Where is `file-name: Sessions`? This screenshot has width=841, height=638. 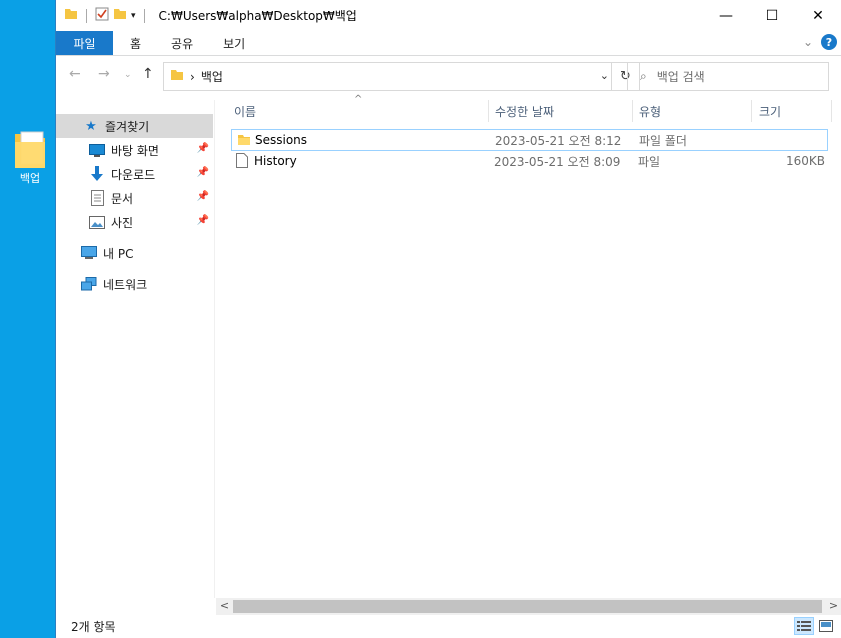
file-name: Sessions is located at coordinates (281, 140).